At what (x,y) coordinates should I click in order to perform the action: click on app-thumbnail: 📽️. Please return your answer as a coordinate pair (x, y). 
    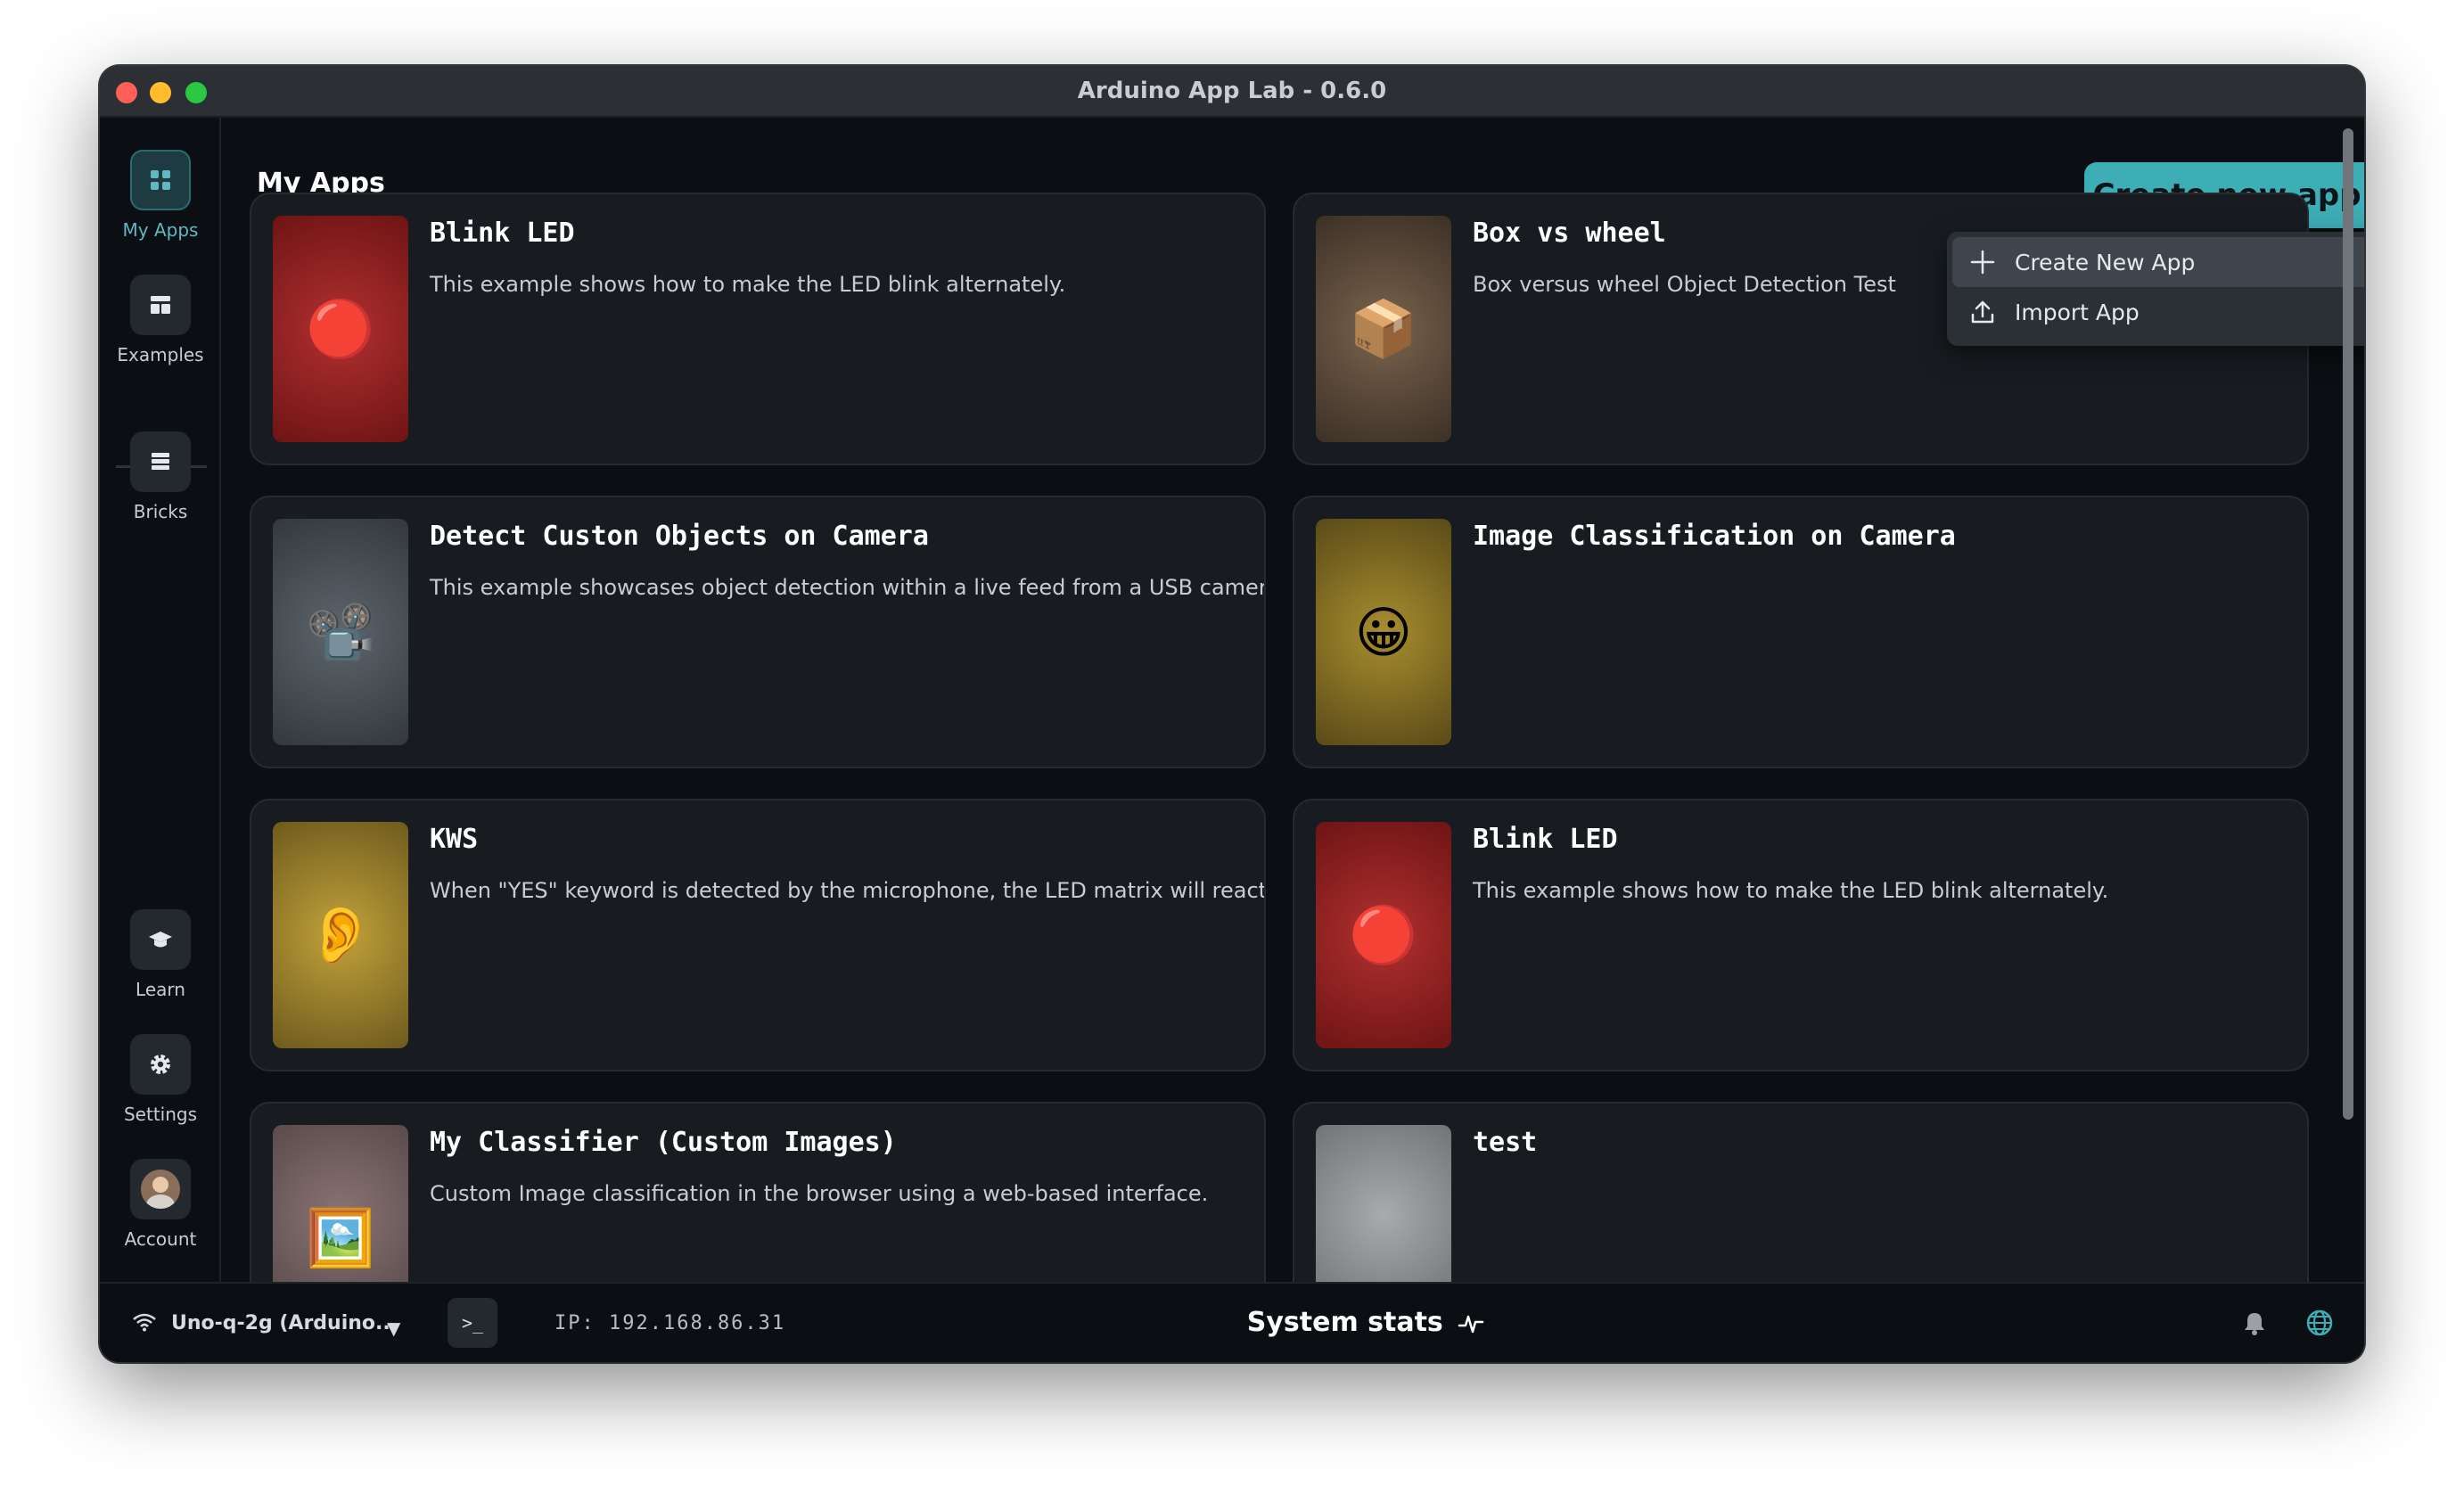
    Looking at the image, I should click on (340, 632).